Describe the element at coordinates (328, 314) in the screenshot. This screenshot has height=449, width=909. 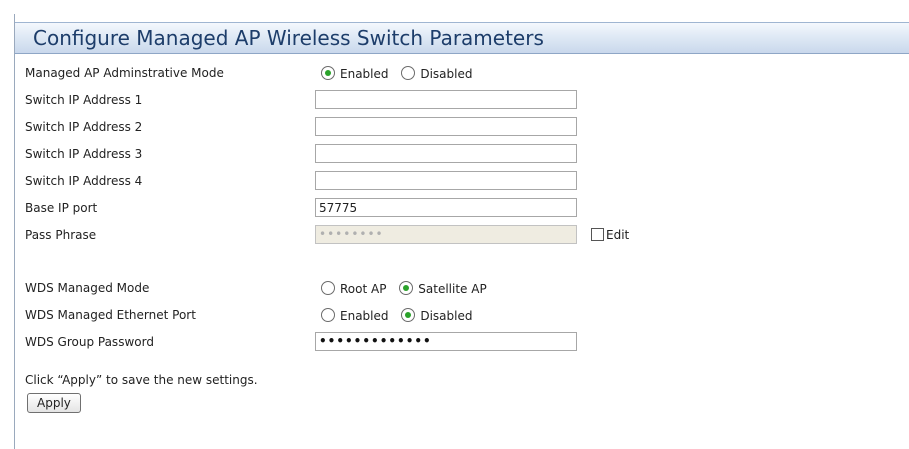
I see `wds-ethernet-enabled-radio` at that location.